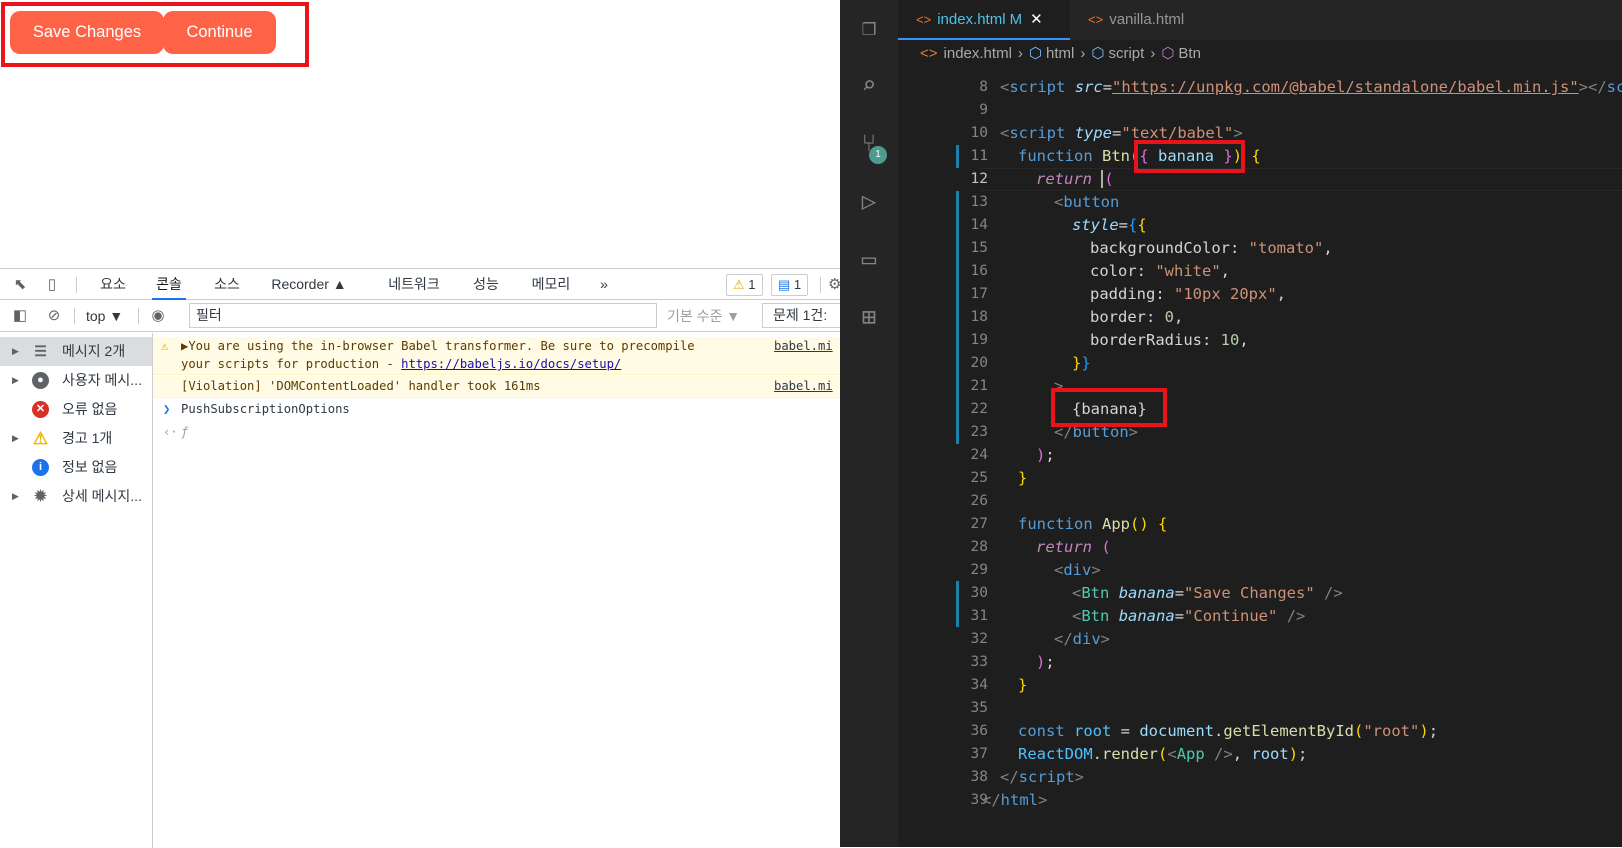 The image size is (1622, 848). I want to click on sidebar-item-messages: ▶ ☰ 메시지 2개, so click(76, 351).